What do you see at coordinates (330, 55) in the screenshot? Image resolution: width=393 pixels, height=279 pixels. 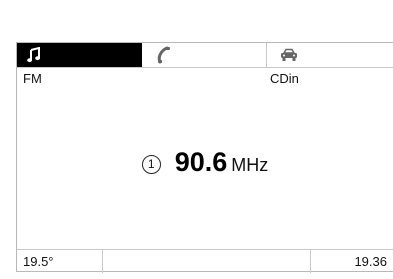 I see `tab-navigation` at bounding box center [330, 55].